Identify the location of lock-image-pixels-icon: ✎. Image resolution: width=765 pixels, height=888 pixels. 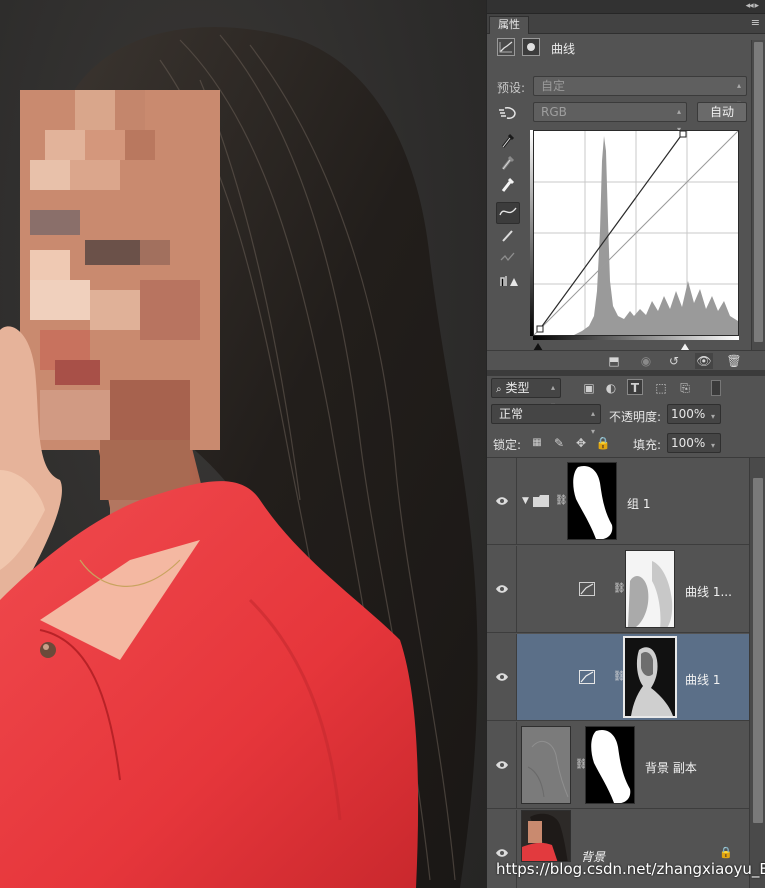
(559, 443).